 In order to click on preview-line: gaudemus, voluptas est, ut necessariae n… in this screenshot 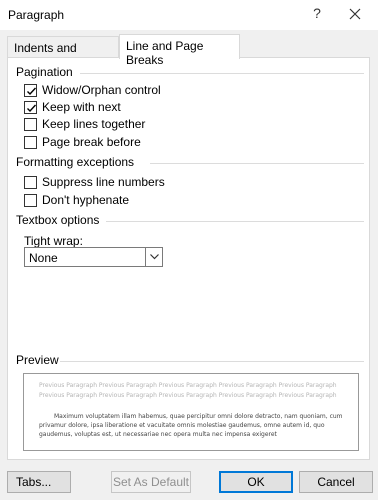, I will do `click(158, 434)`.